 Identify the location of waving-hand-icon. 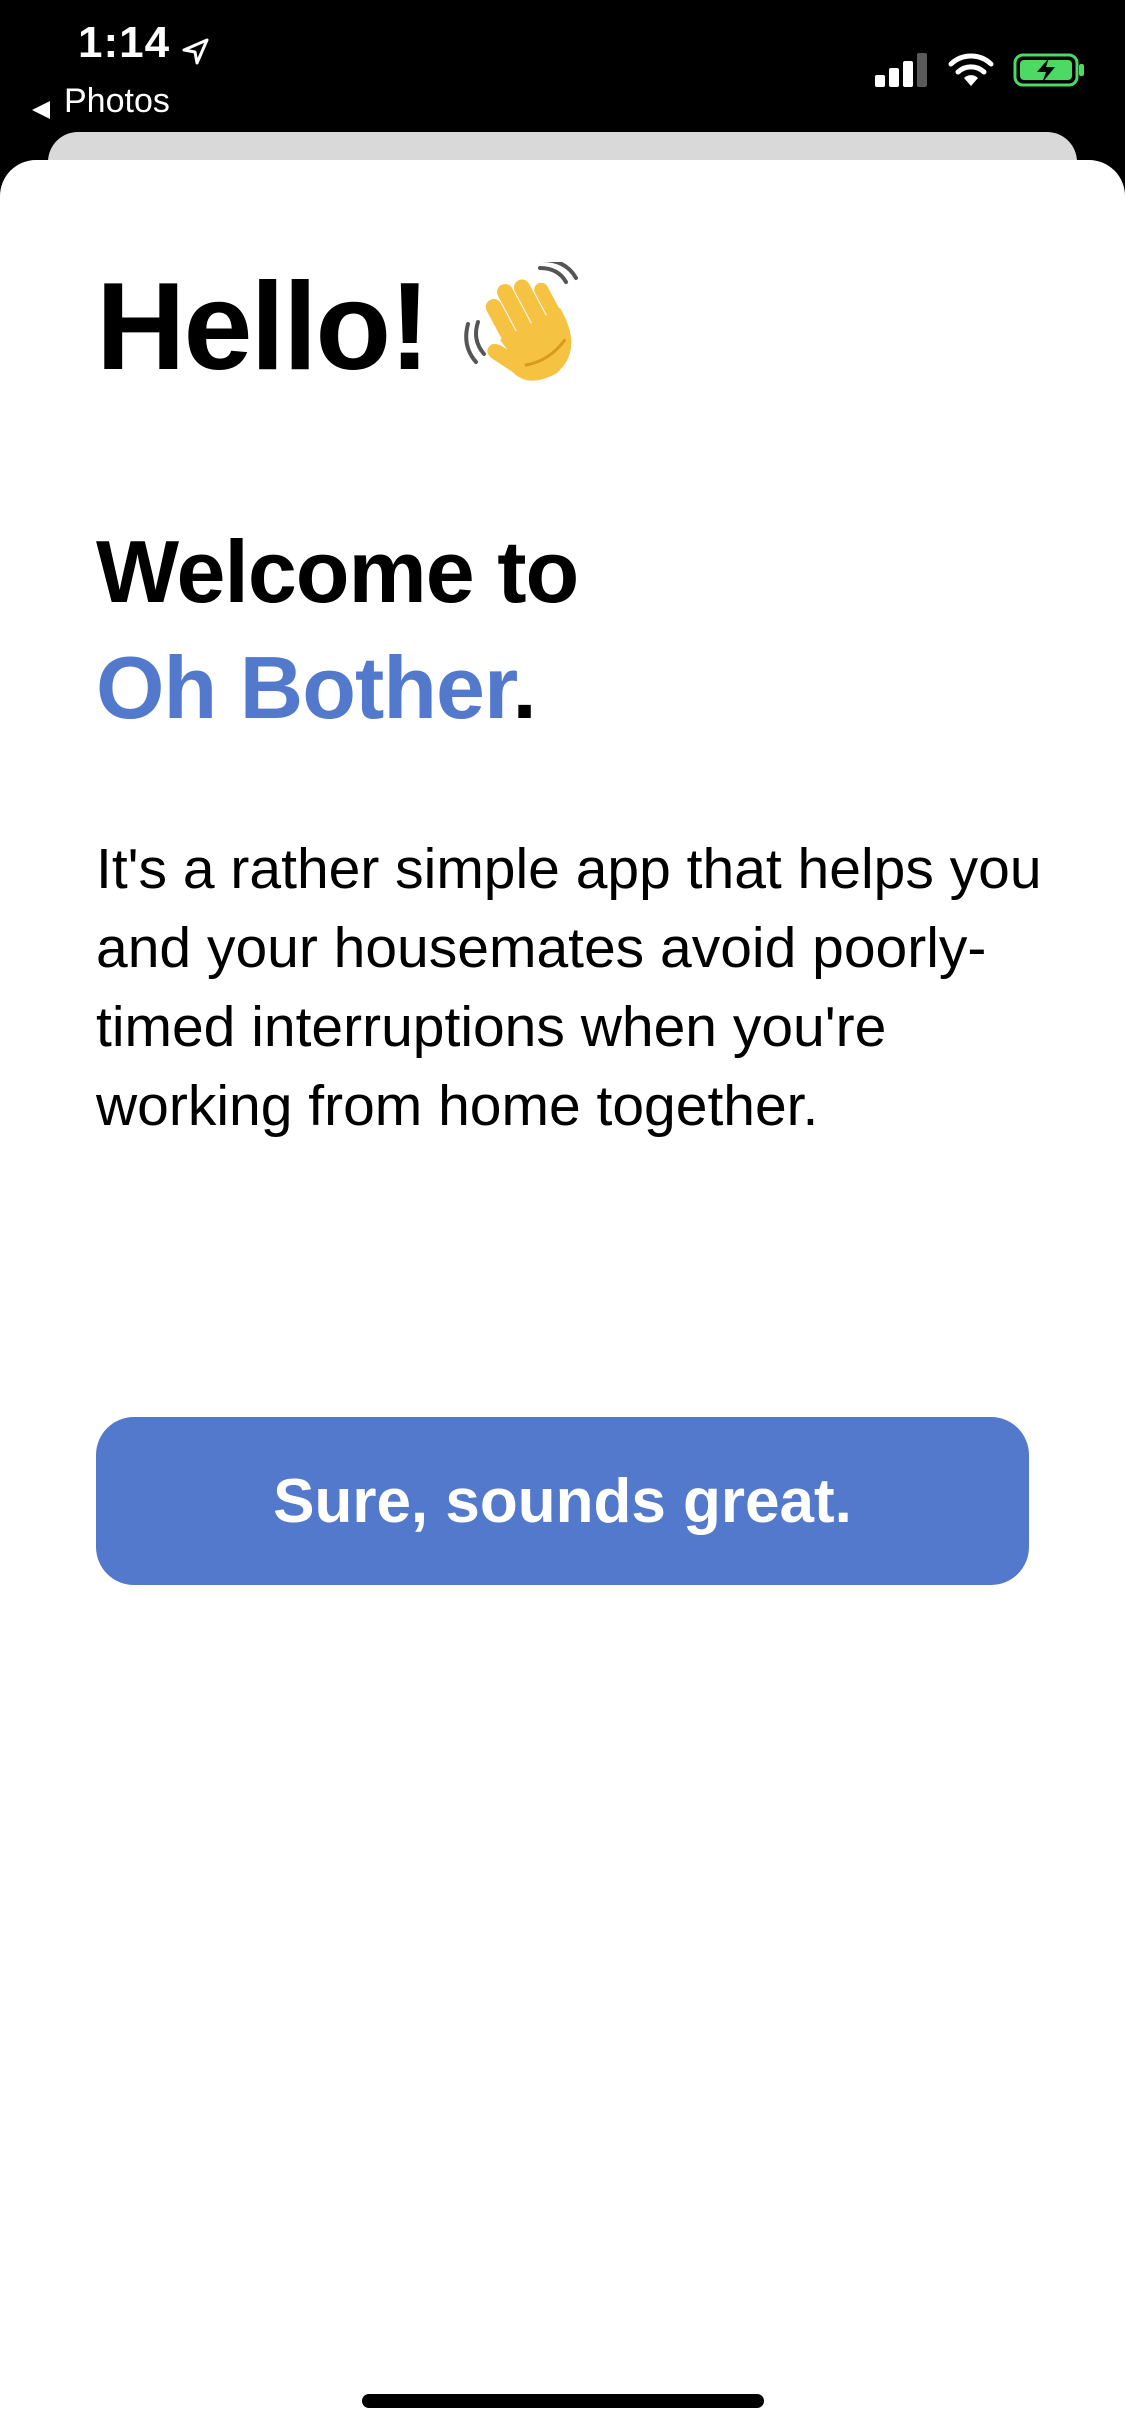
(527, 325).